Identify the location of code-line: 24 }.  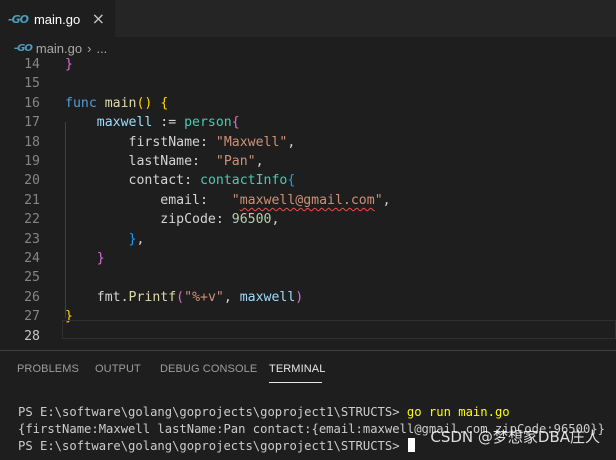
(308, 258).